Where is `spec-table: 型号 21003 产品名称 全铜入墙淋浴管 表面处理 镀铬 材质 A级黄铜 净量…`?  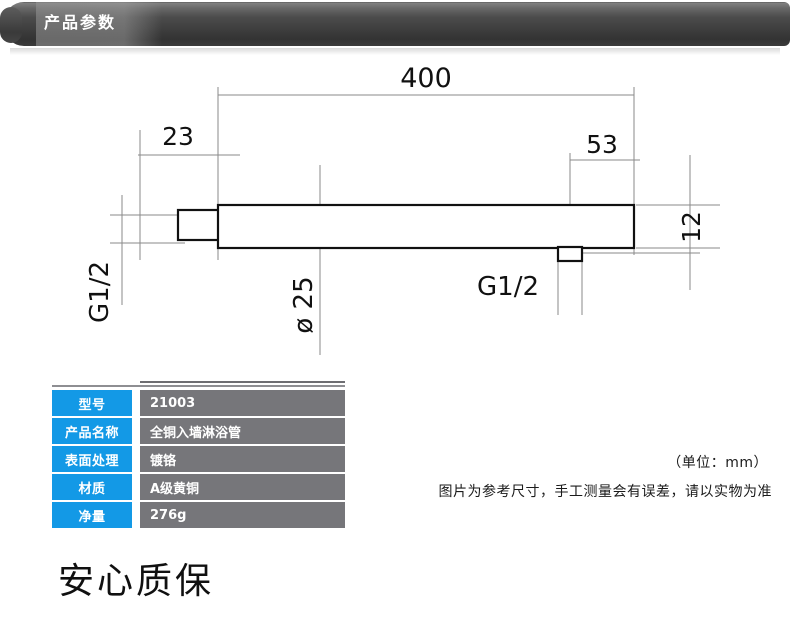 spec-table: 型号 21003 产品名称 全铜入墙淋浴管 表面处理 镀铬 材质 A级黄铜 净量… is located at coordinates (198, 460).